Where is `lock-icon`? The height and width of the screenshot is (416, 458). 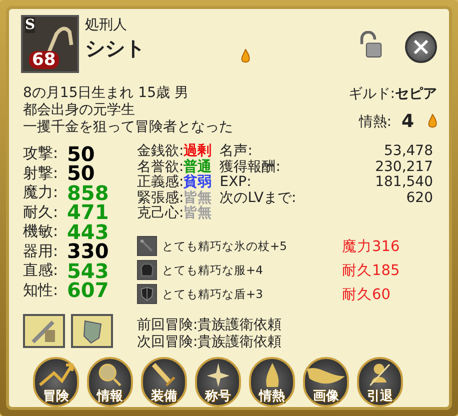
lock-icon is located at coordinates (371, 45).